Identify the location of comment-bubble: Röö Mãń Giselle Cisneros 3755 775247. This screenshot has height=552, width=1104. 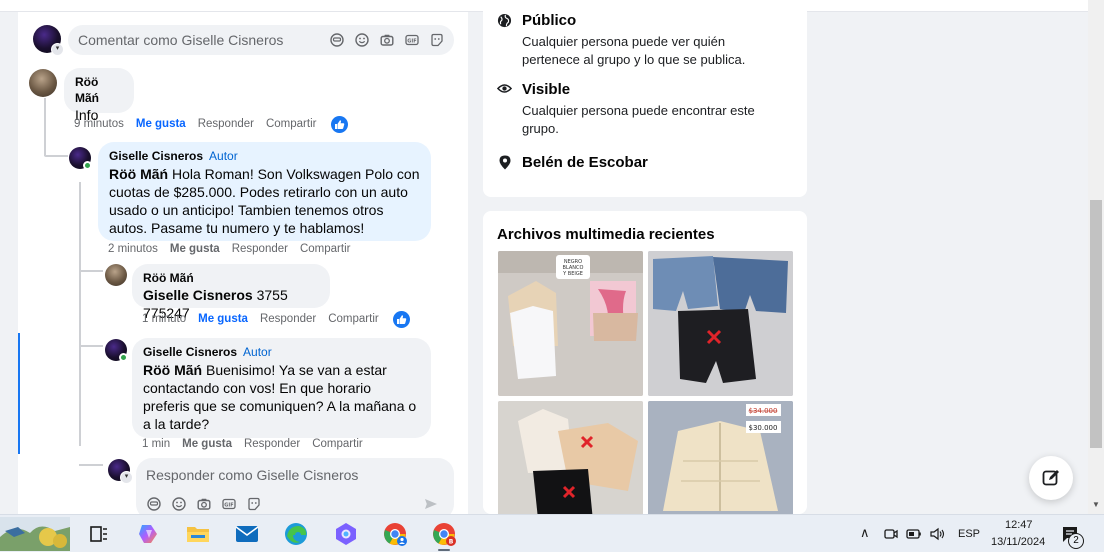
(231, 292).